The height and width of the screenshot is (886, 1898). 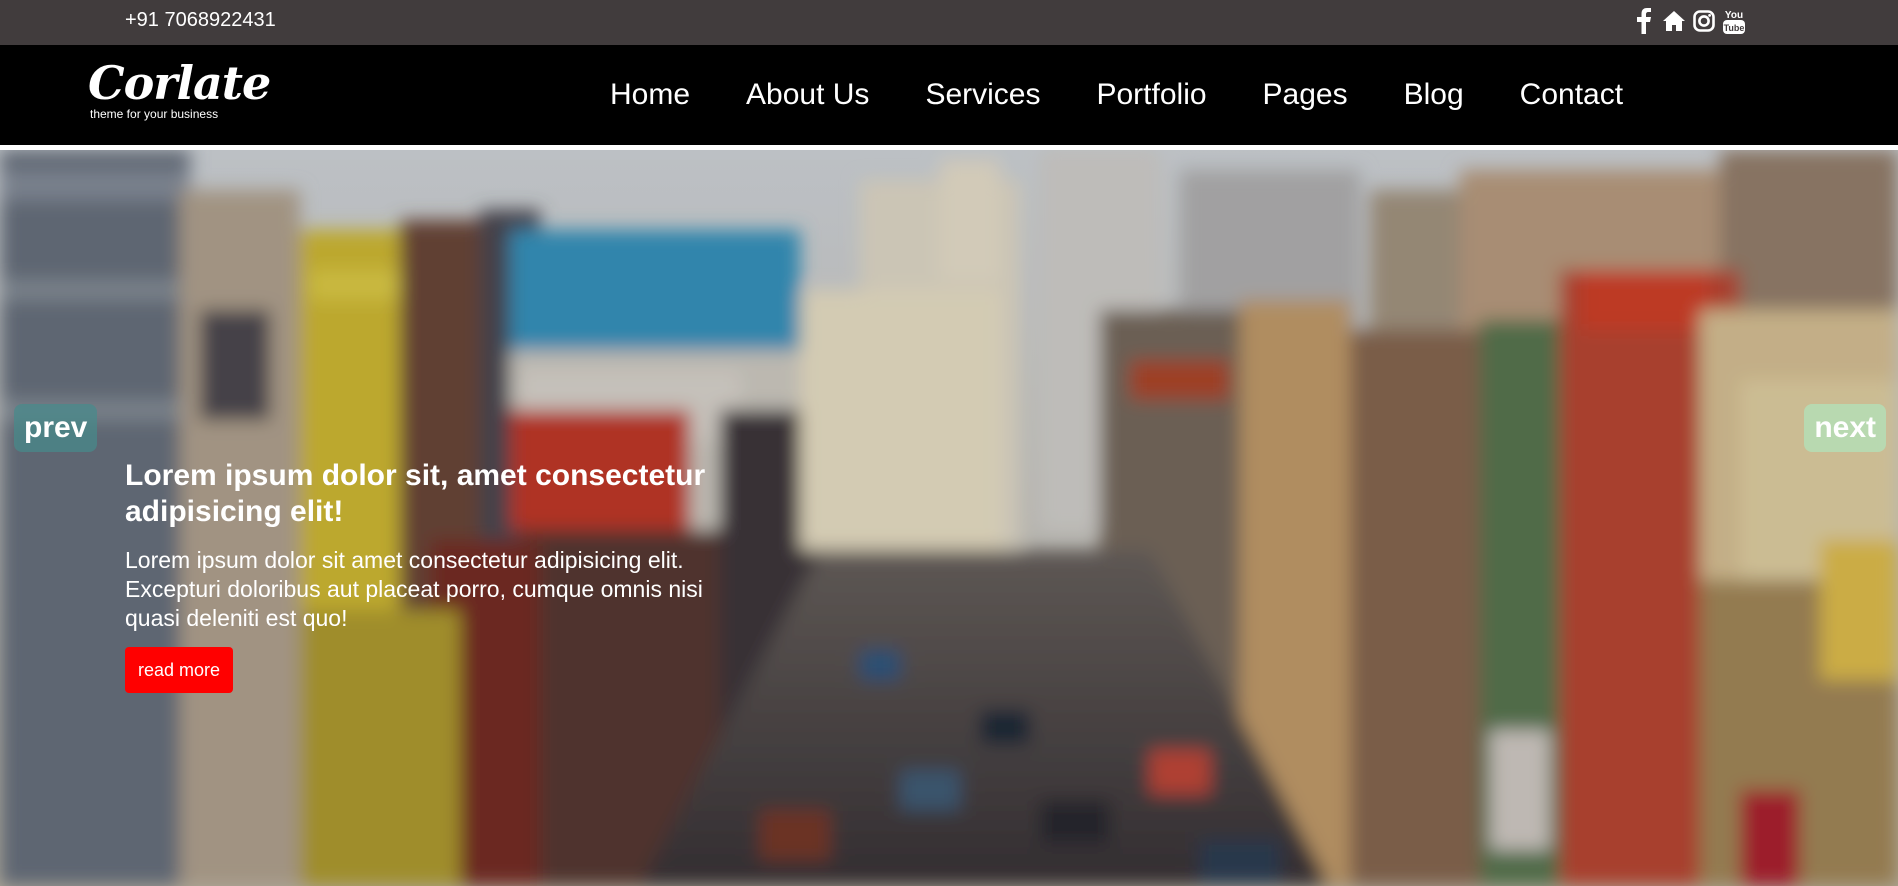 What do you see at coordinates (1305, 95) in the screenshot?
I see `nav-pages: Pages` at bounding box center [1305, 95].